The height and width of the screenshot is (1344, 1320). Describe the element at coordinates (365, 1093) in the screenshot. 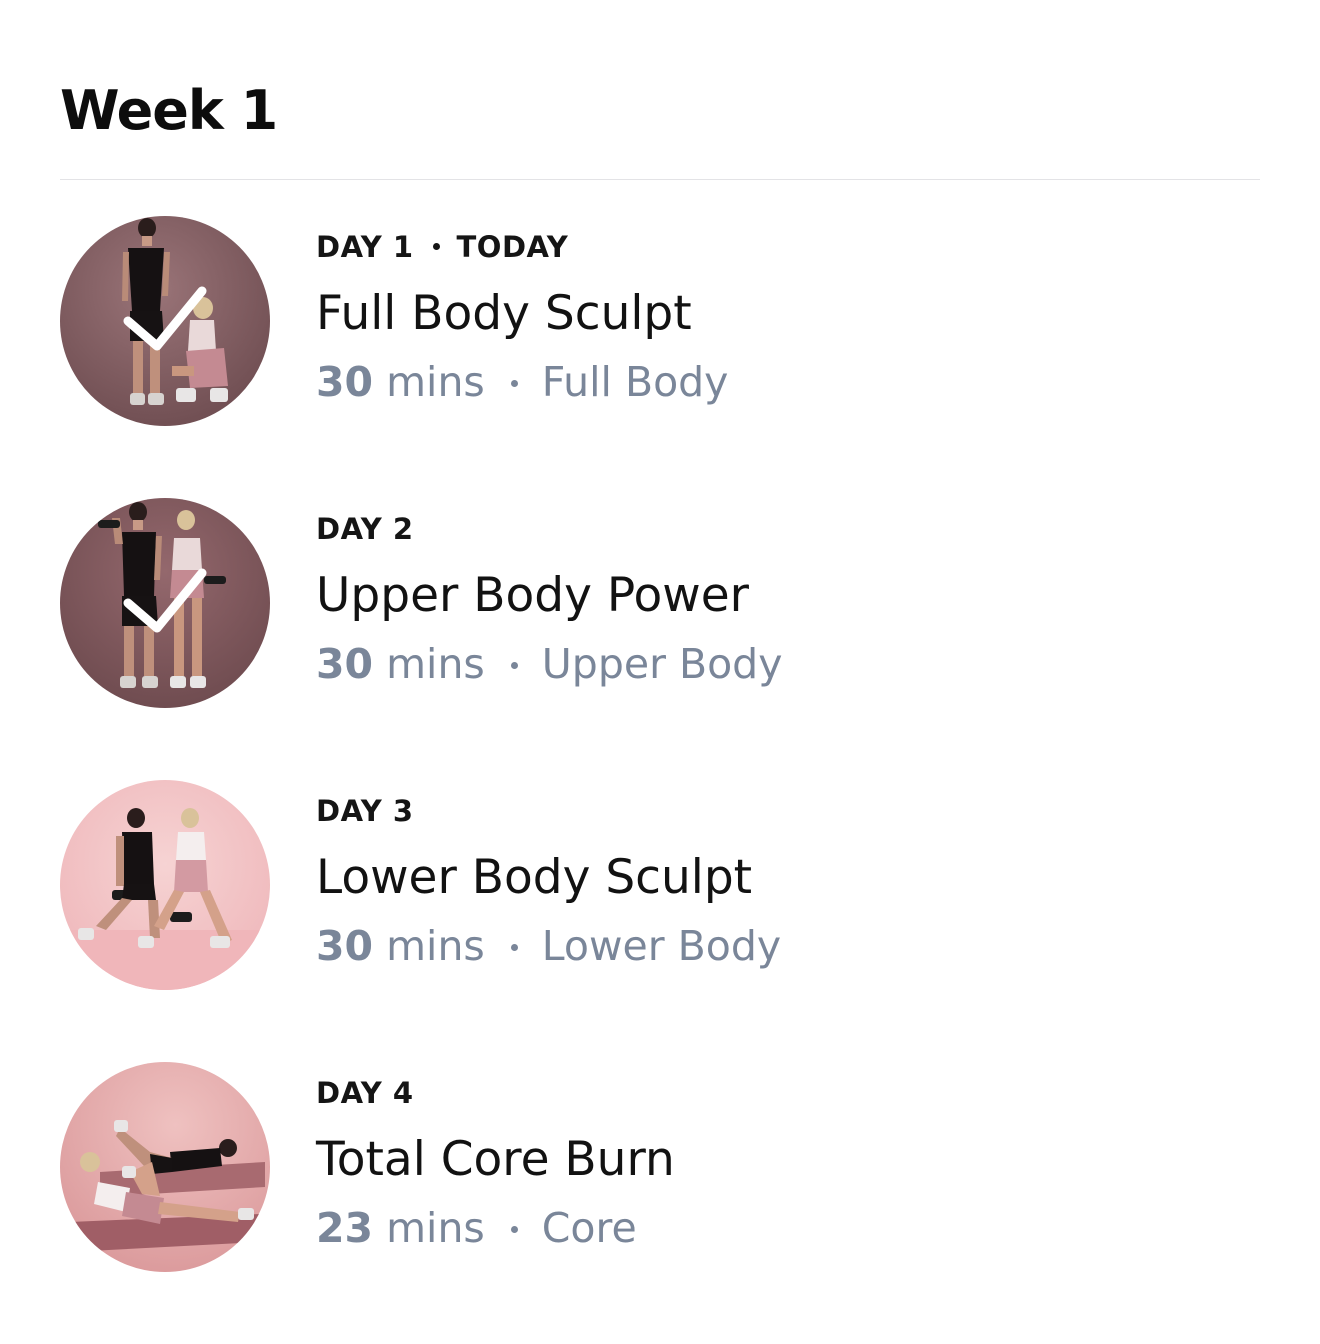

I see `day-label: DAY 4` at that location.